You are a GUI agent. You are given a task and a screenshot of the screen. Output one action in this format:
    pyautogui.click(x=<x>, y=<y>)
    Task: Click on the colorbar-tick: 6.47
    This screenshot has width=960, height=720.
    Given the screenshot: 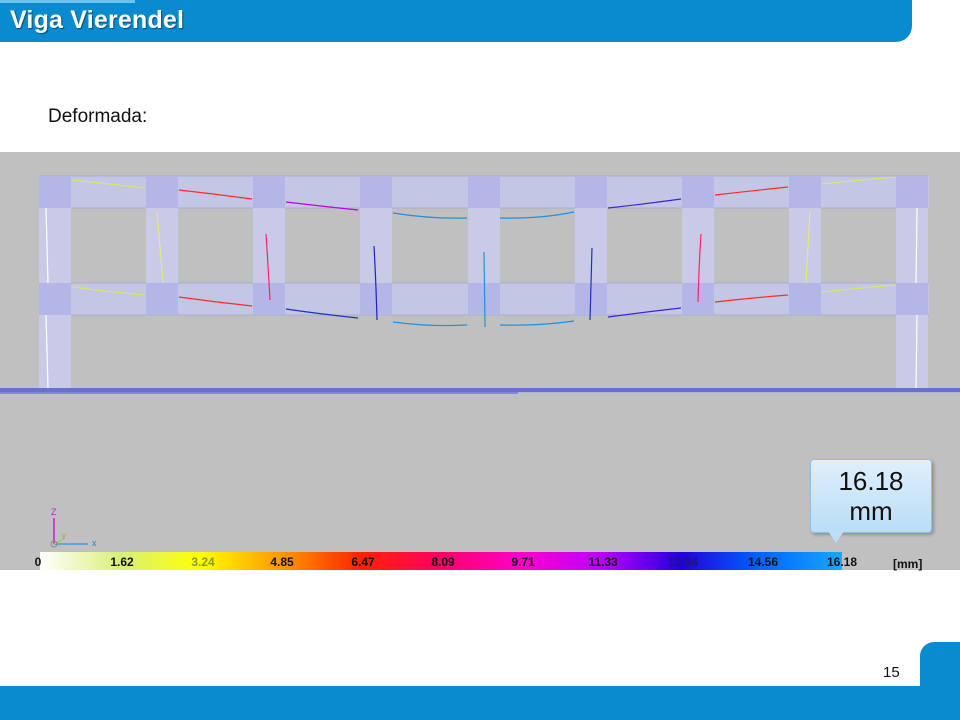 What is the action you would take?
    pyautogui.click(x=363, y=562)
    